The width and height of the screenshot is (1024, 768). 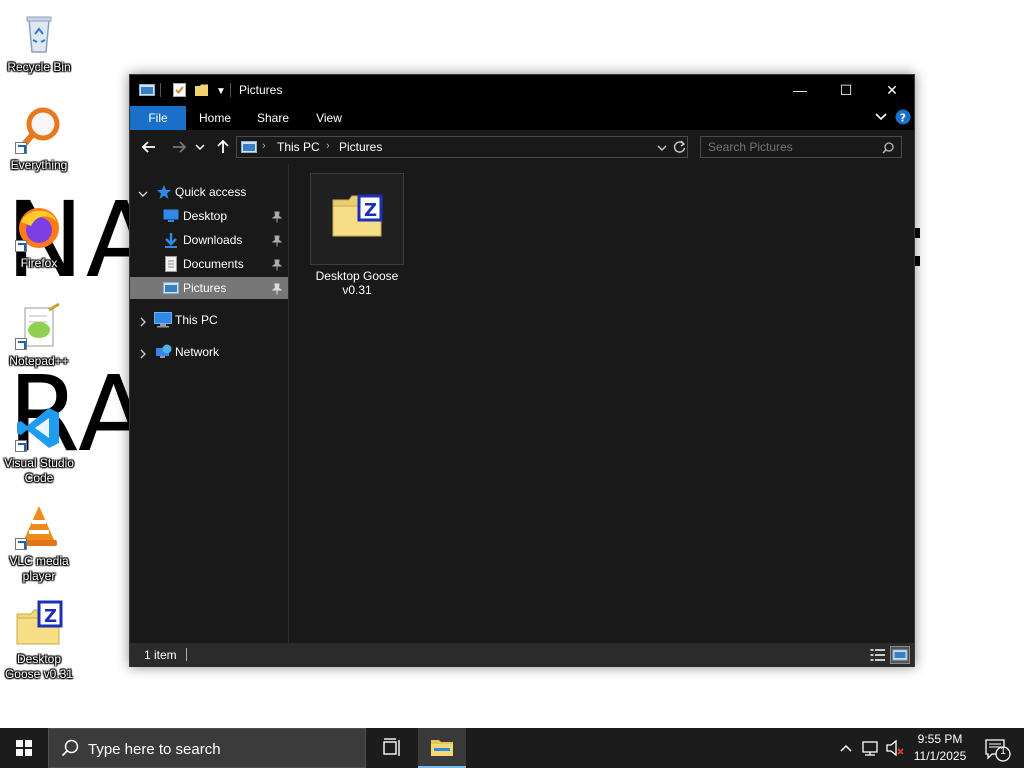 What do you see at coordinates (171, 218) in the screenshot?
I see `desktop-folder-icon` at bounding box center [171, 218].